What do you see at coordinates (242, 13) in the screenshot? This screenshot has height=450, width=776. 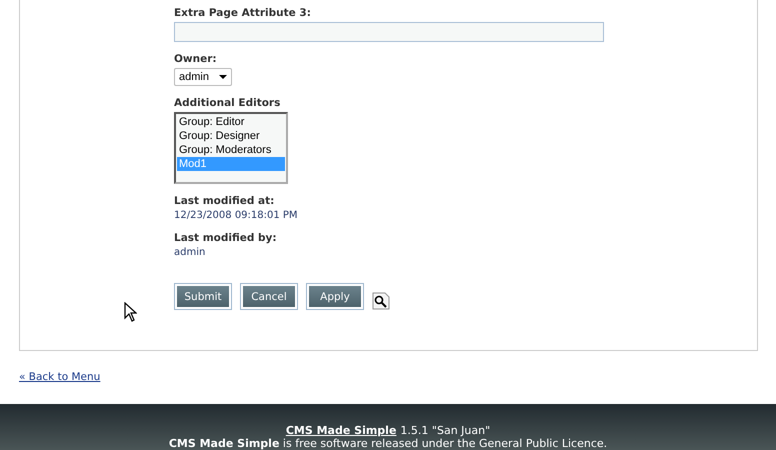 I see `field-label: Extra Page Attribute 3:` at bounding box center [242, 13].